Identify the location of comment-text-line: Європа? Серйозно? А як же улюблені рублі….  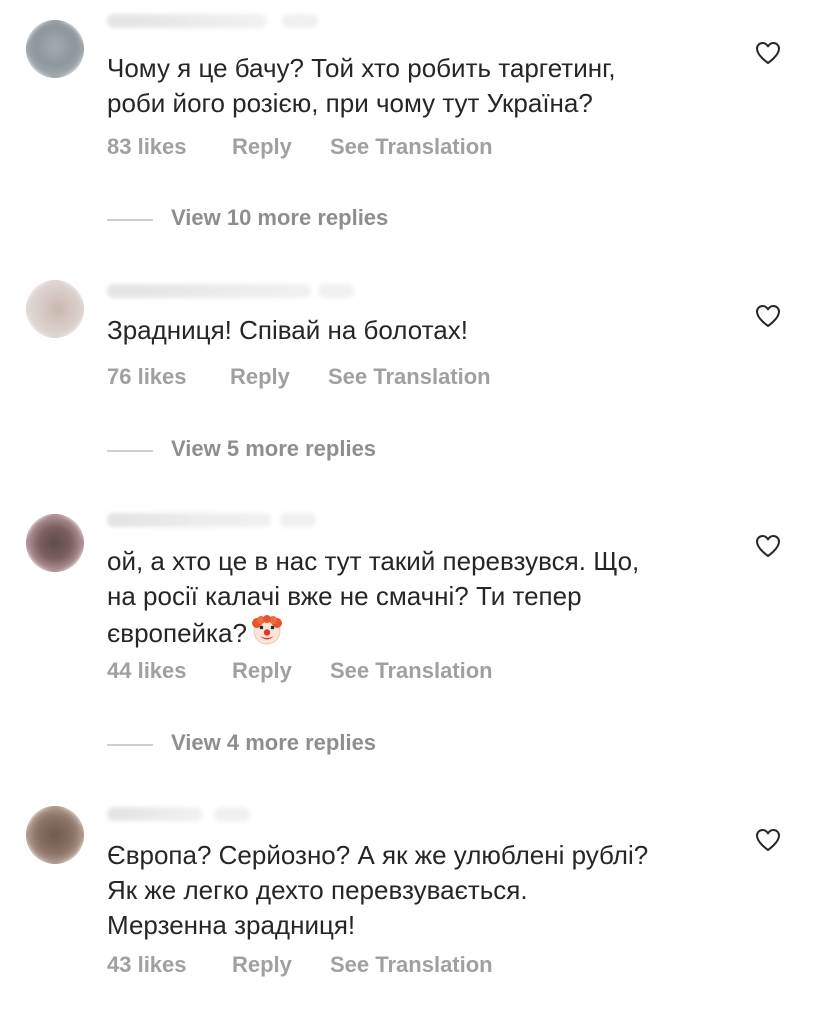
(378, 855).